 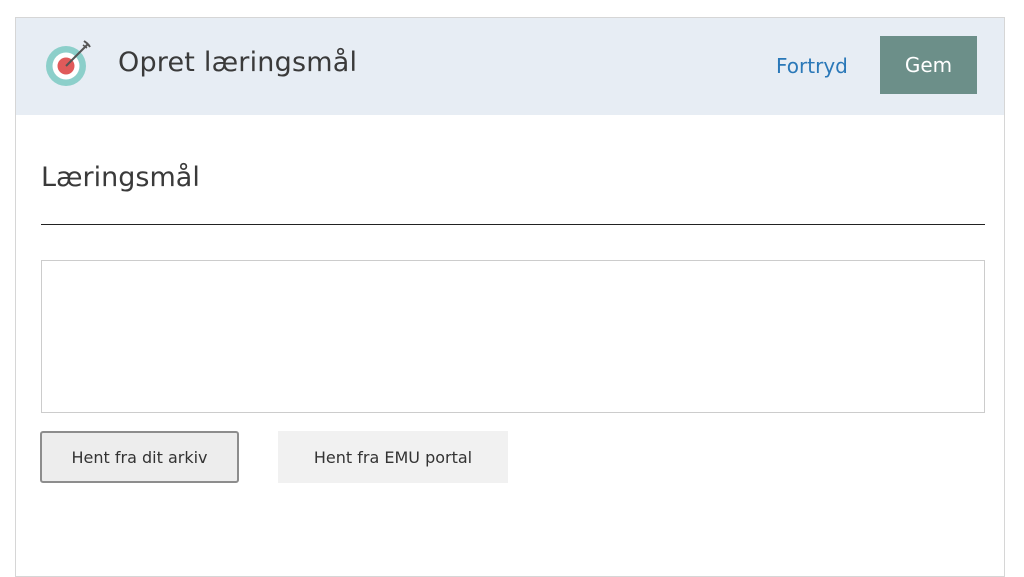 What do you see at coordinates (393, 457) in the screenshot?
I see `fetch-from-emu-portal-button: Hent fra EMU portal` at bounding box center [393, 457].